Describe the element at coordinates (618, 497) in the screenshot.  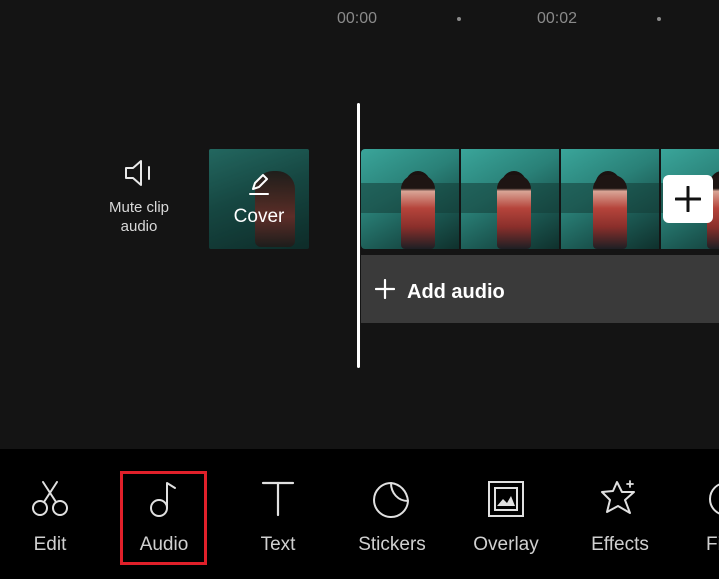
I see `effects-star-icon` at that location.